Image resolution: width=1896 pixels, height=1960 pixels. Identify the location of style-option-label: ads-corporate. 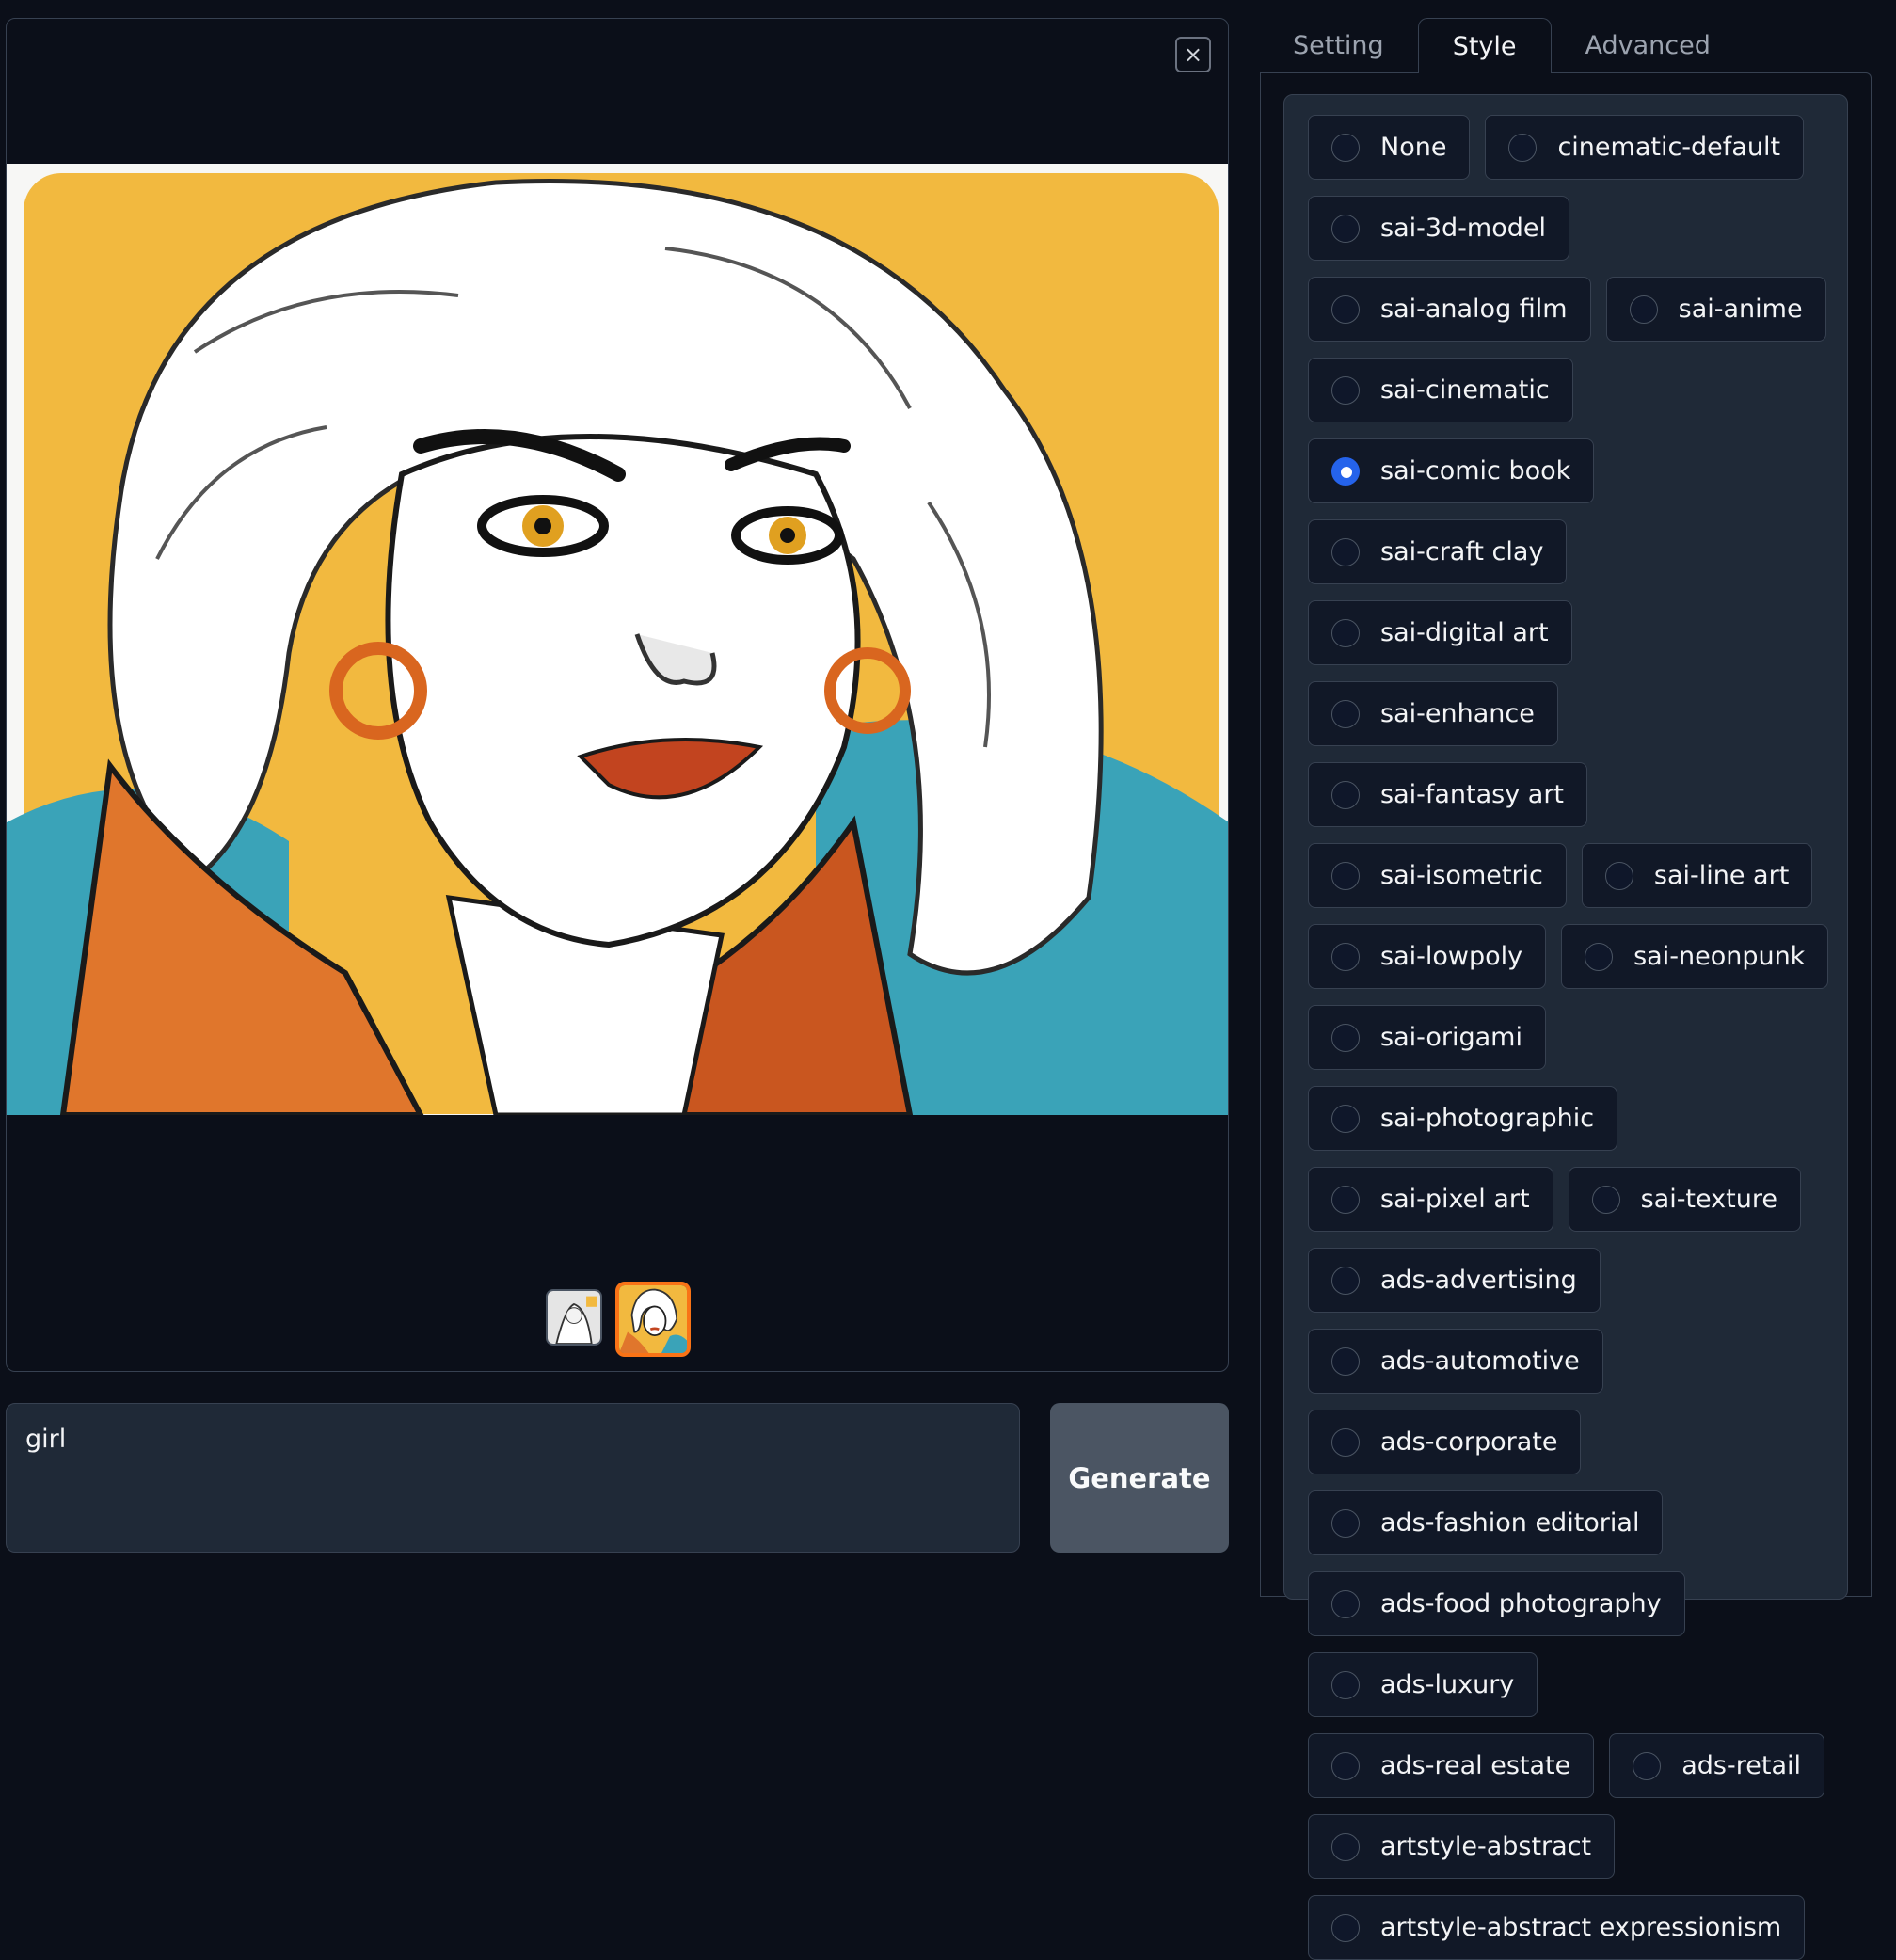
(1469, 1442).